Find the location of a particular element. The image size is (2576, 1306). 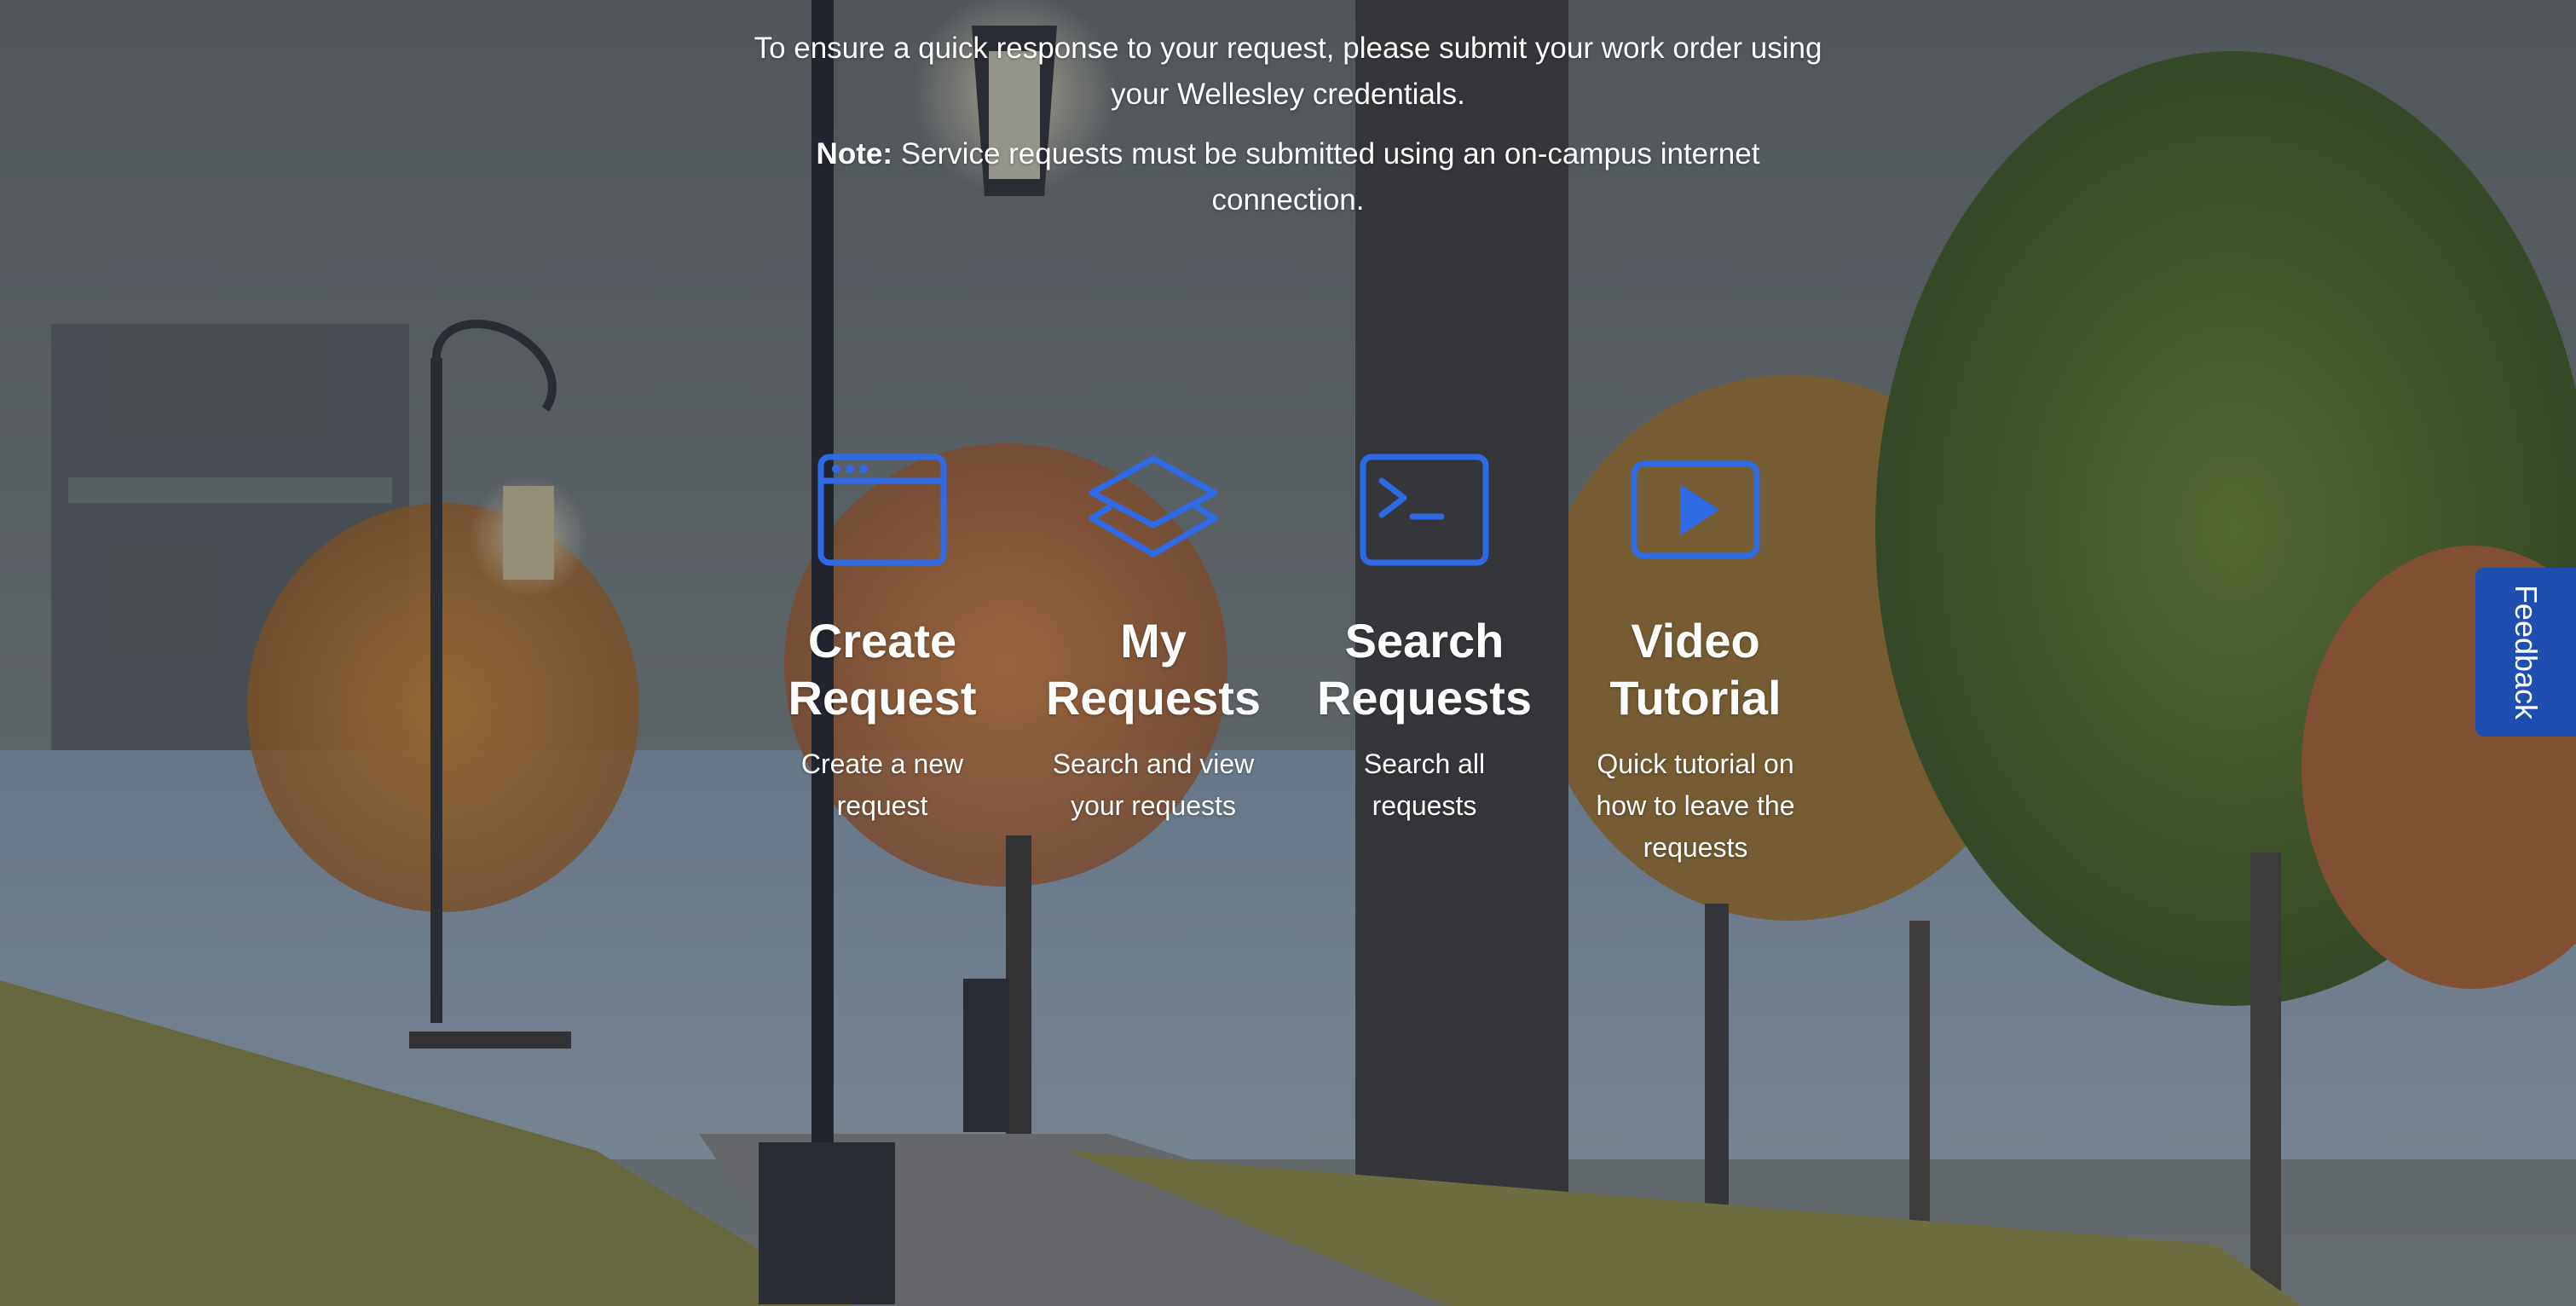

create-request-title: Create Request is located at coordinates (882, 669).